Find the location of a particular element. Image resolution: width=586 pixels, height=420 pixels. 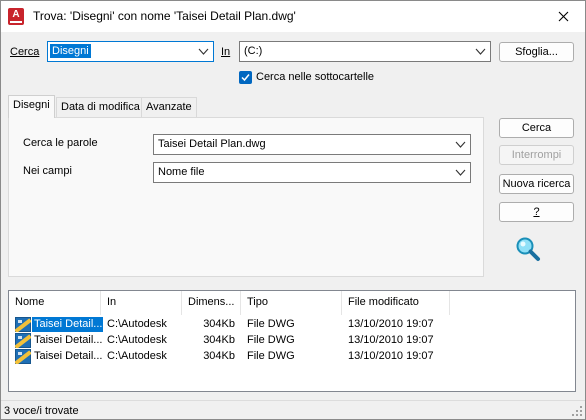

in-drive-value: (C:) is located at coordinates (253, 51).